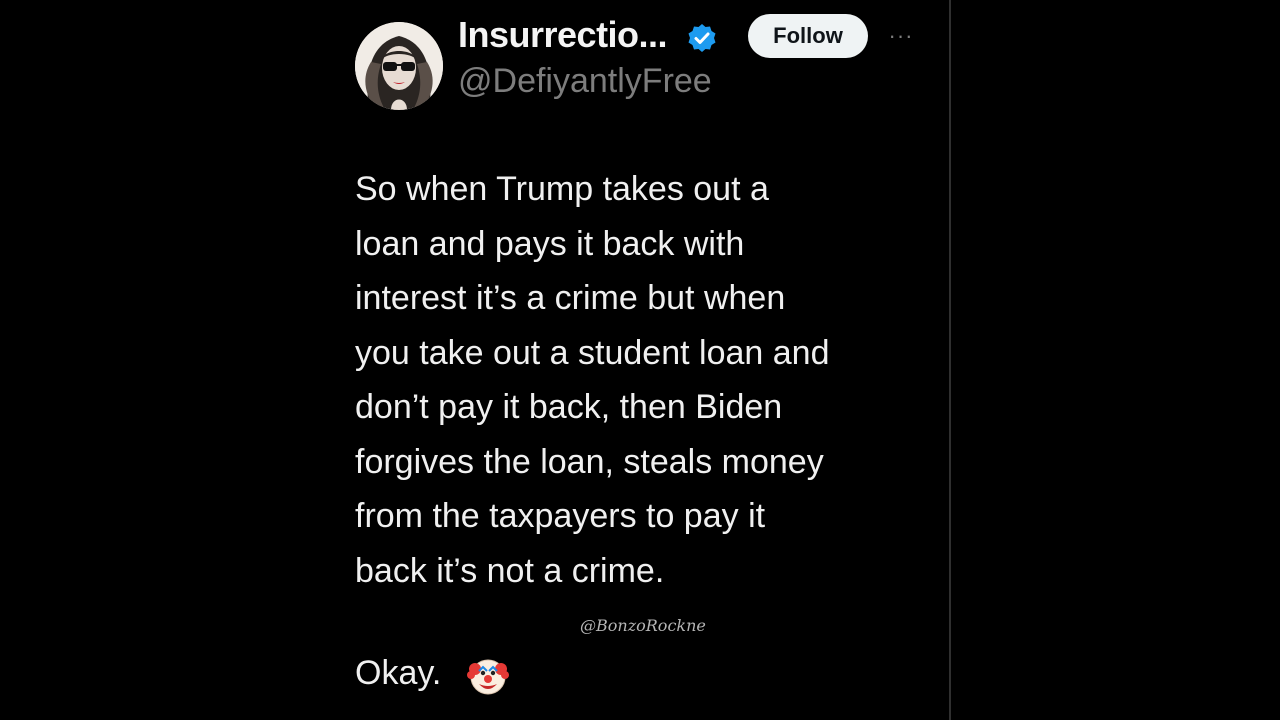 The width and height of the screenshot is (1280, 720). What do you see at coordinates (950, 360) in the screenshot?
I see `right-edge-divider` at bounding box center [950, 360].